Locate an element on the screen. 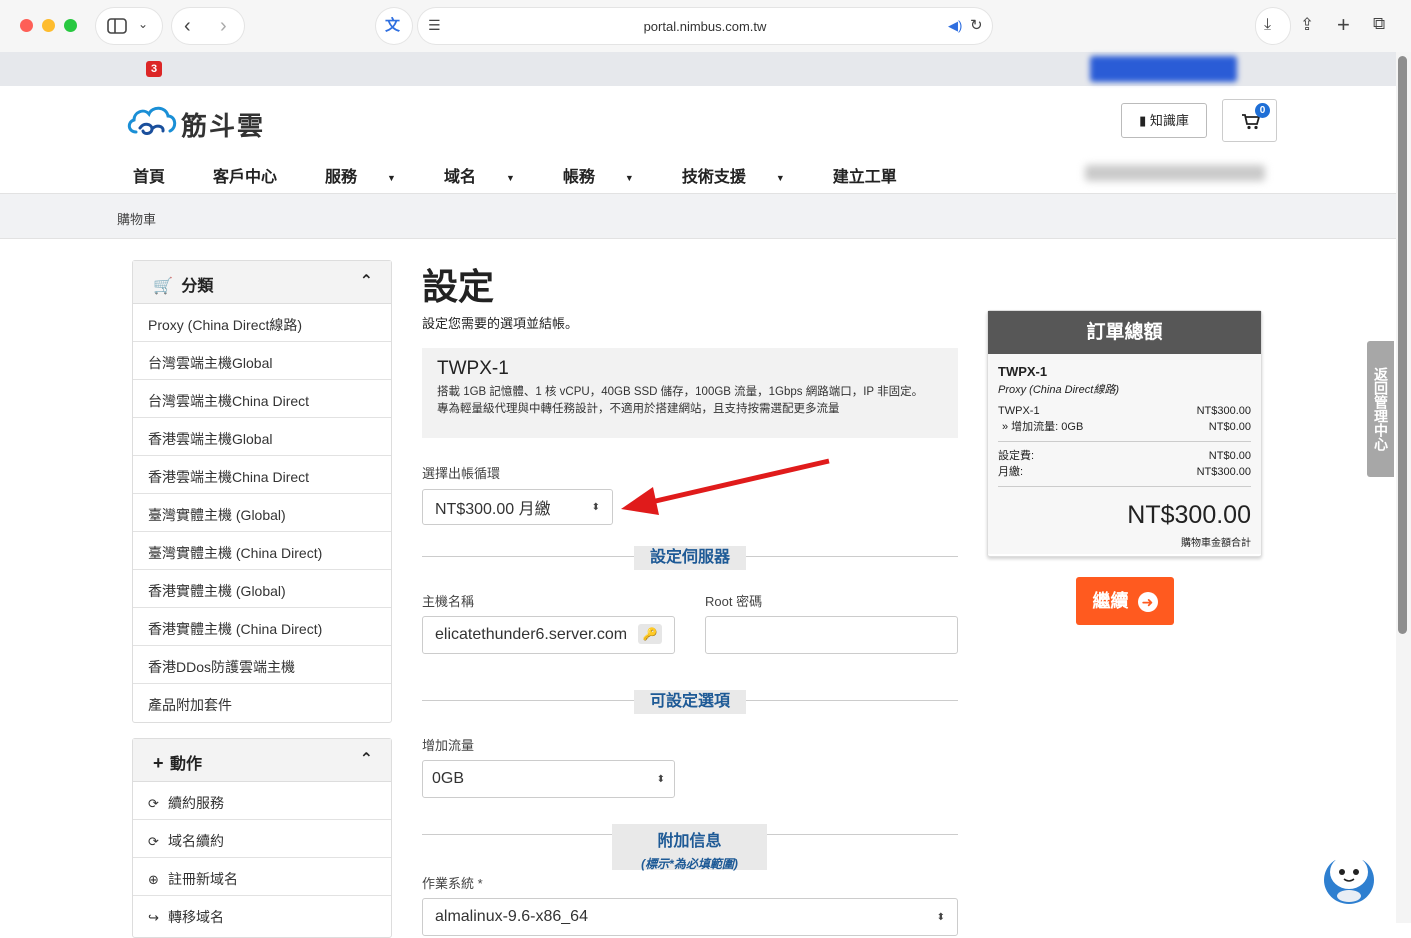 Image resolution: width=1411 pixels, height=938 pixels. nav-client-area-label: 客戶中心 is located at coordinates (245, 177).